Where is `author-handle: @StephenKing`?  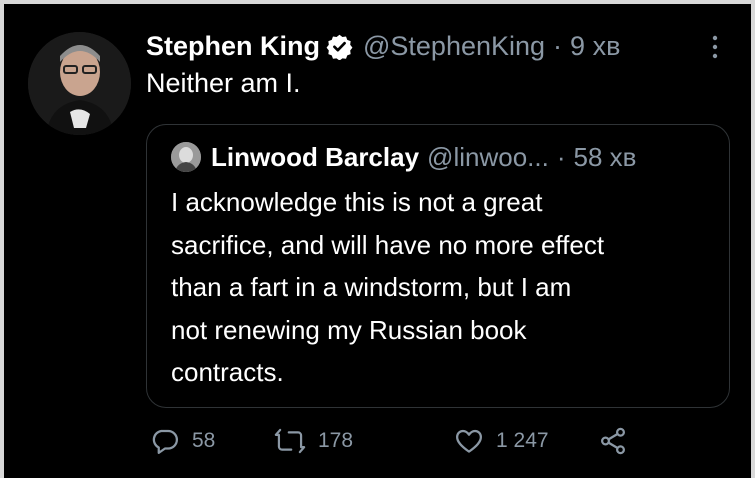
author-handle: @StephenKing is located at coordinates (454, 46).